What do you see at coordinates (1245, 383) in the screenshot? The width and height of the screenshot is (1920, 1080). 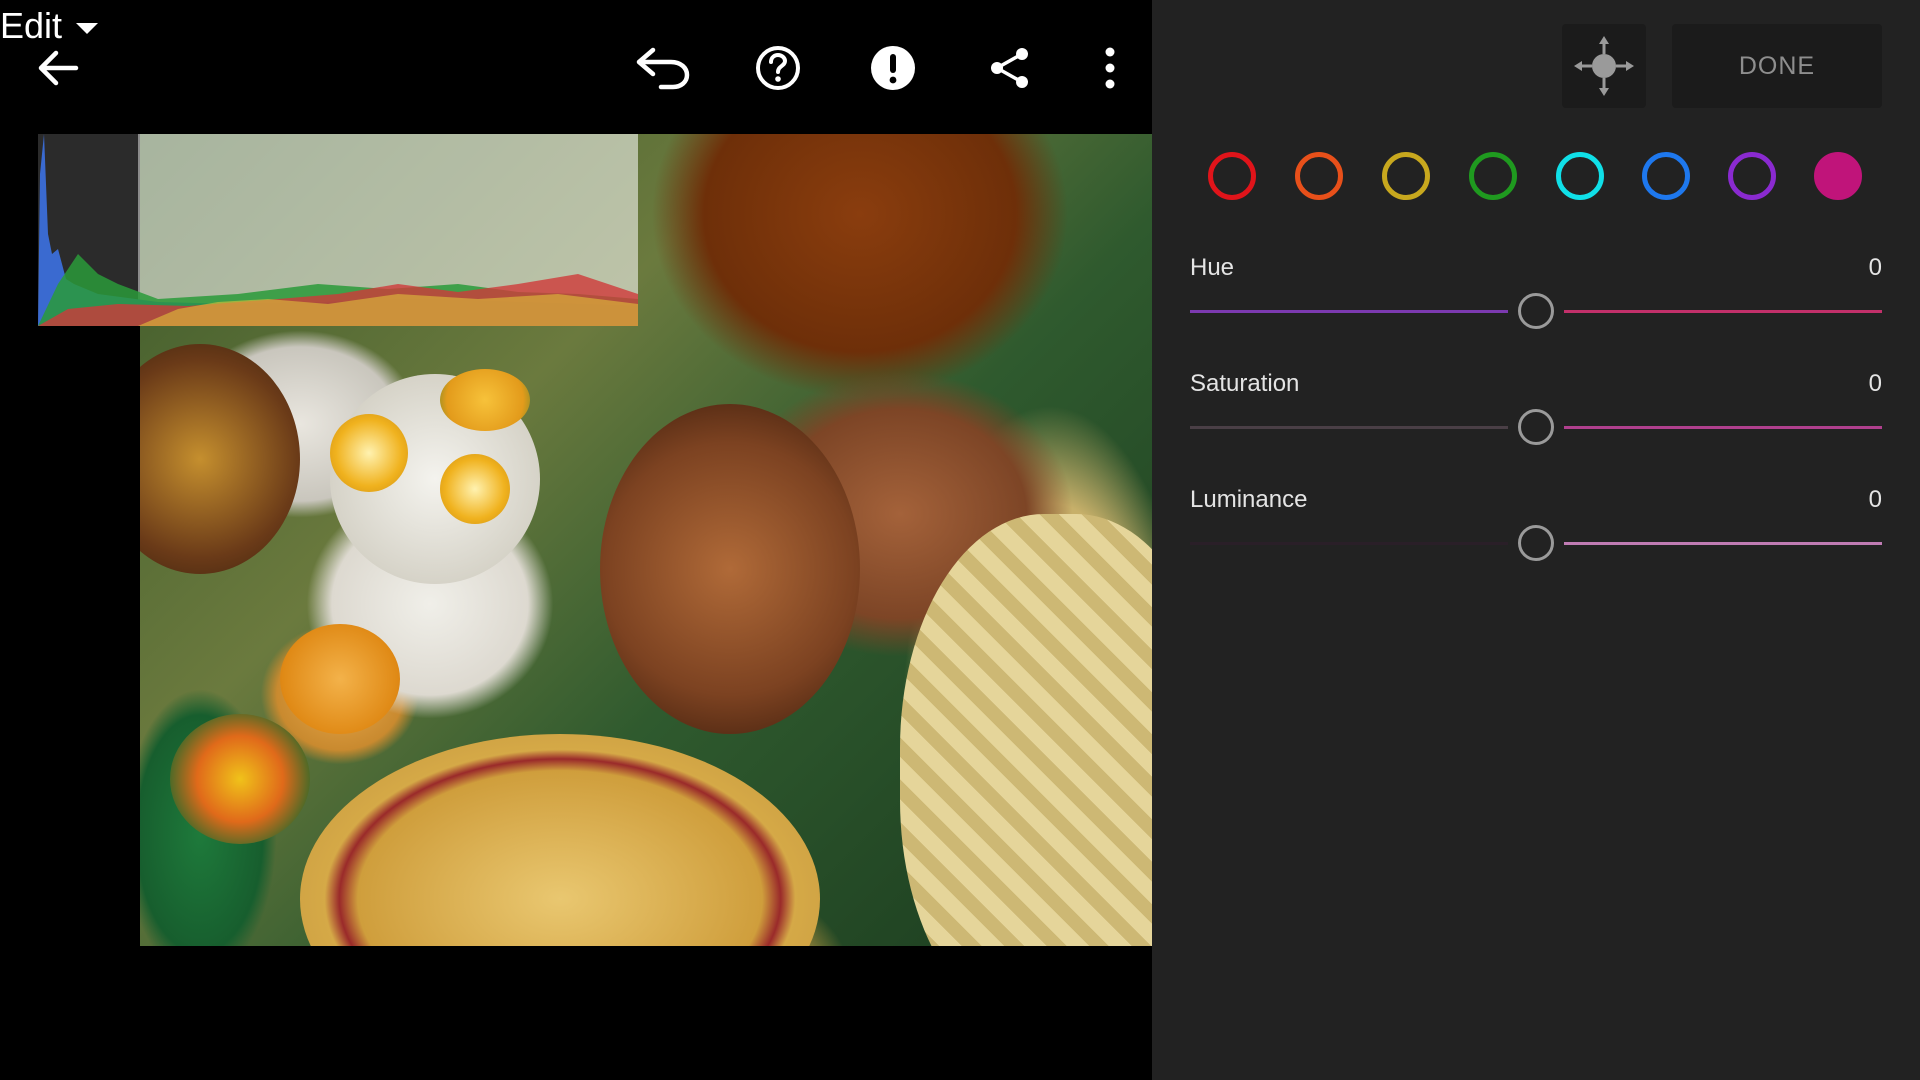 I see `saturation-label: Saturation` at bounding box center [1245, 383].